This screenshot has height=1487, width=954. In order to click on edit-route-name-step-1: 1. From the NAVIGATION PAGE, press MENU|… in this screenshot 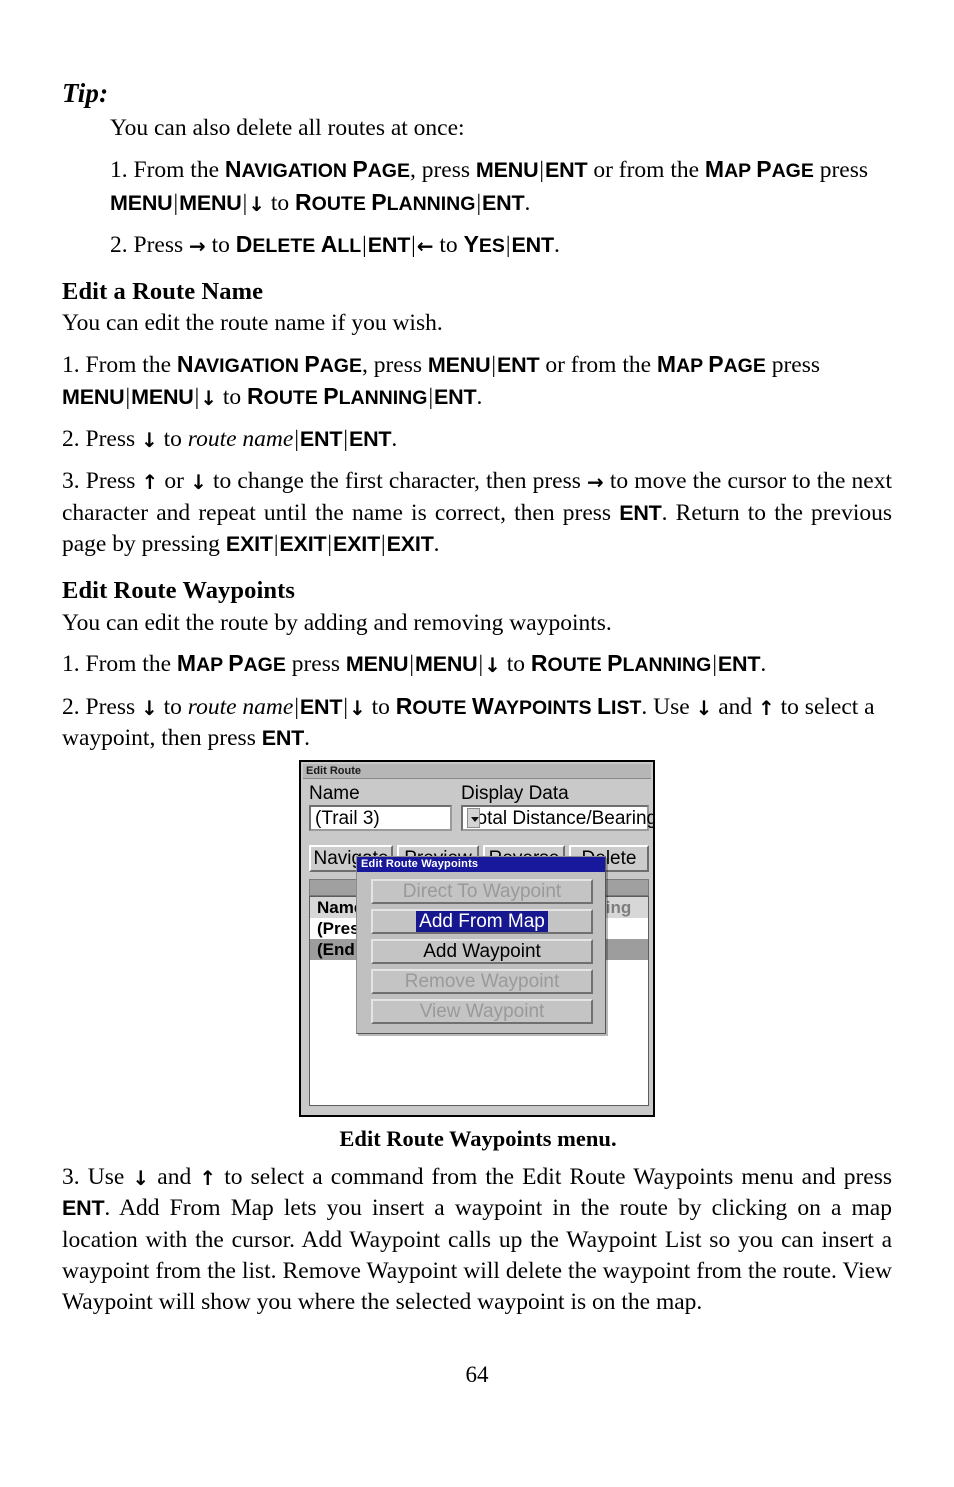, I will do `click(477, 381)`.